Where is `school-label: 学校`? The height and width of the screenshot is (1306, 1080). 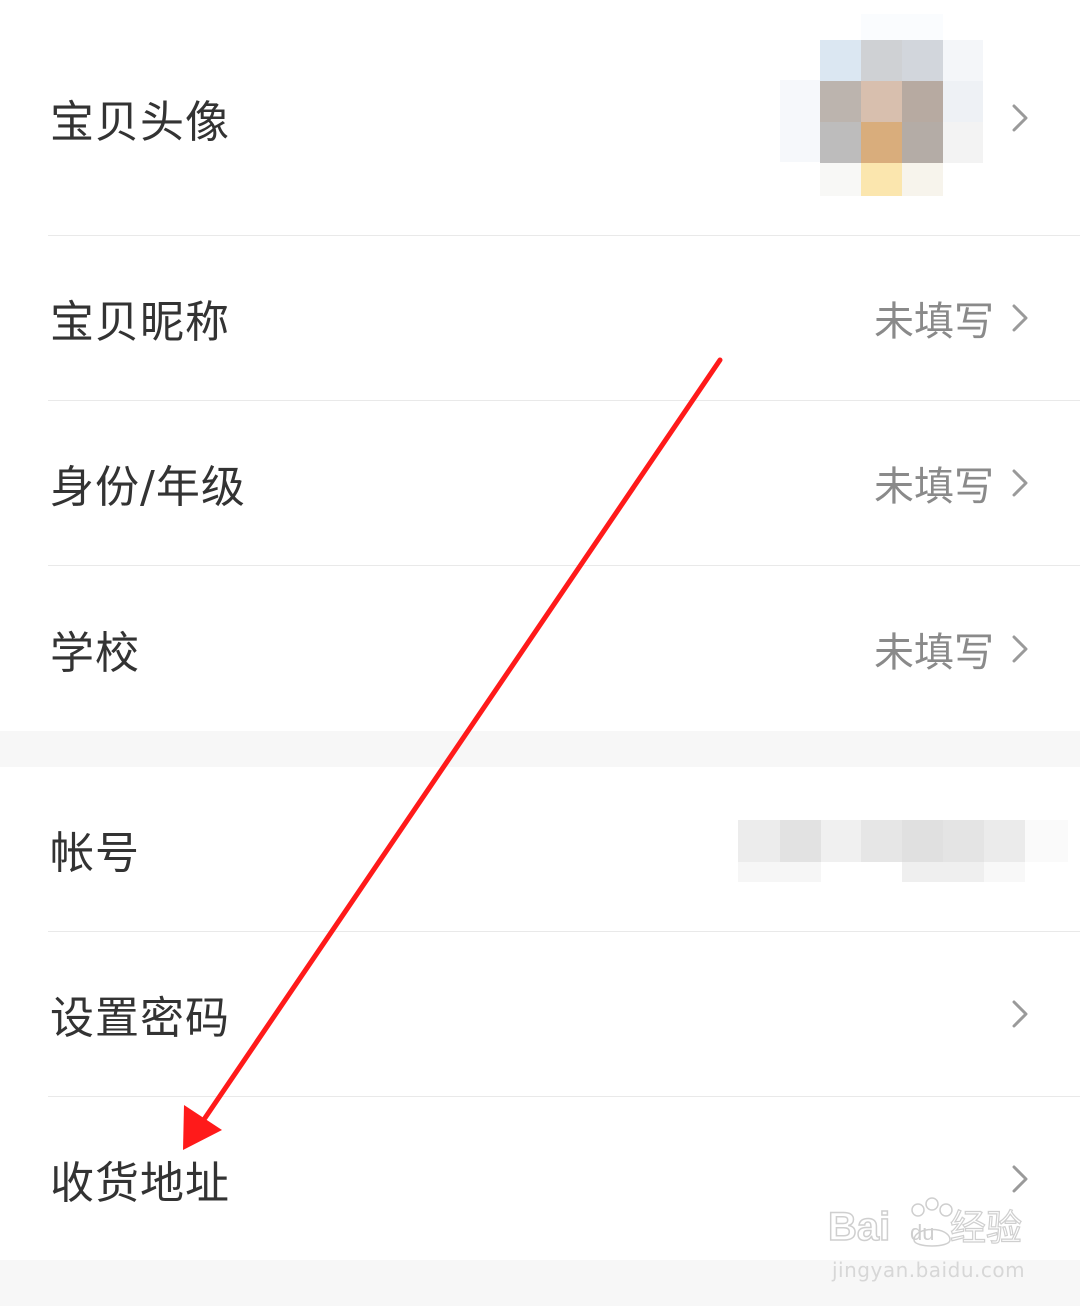
school-label: 学校 is located at coordinates (95, 653).